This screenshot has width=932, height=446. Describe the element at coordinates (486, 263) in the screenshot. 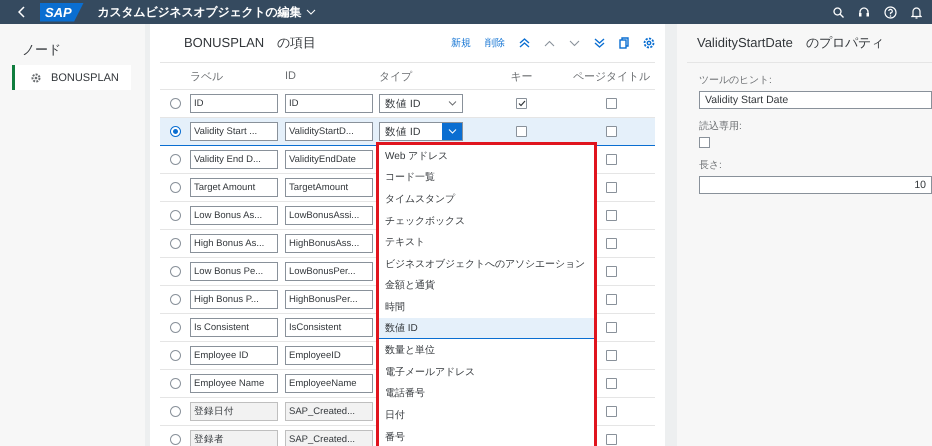

I see `dropdown-option: ビジネスオブジェクトへのアソシエーション` at that location.